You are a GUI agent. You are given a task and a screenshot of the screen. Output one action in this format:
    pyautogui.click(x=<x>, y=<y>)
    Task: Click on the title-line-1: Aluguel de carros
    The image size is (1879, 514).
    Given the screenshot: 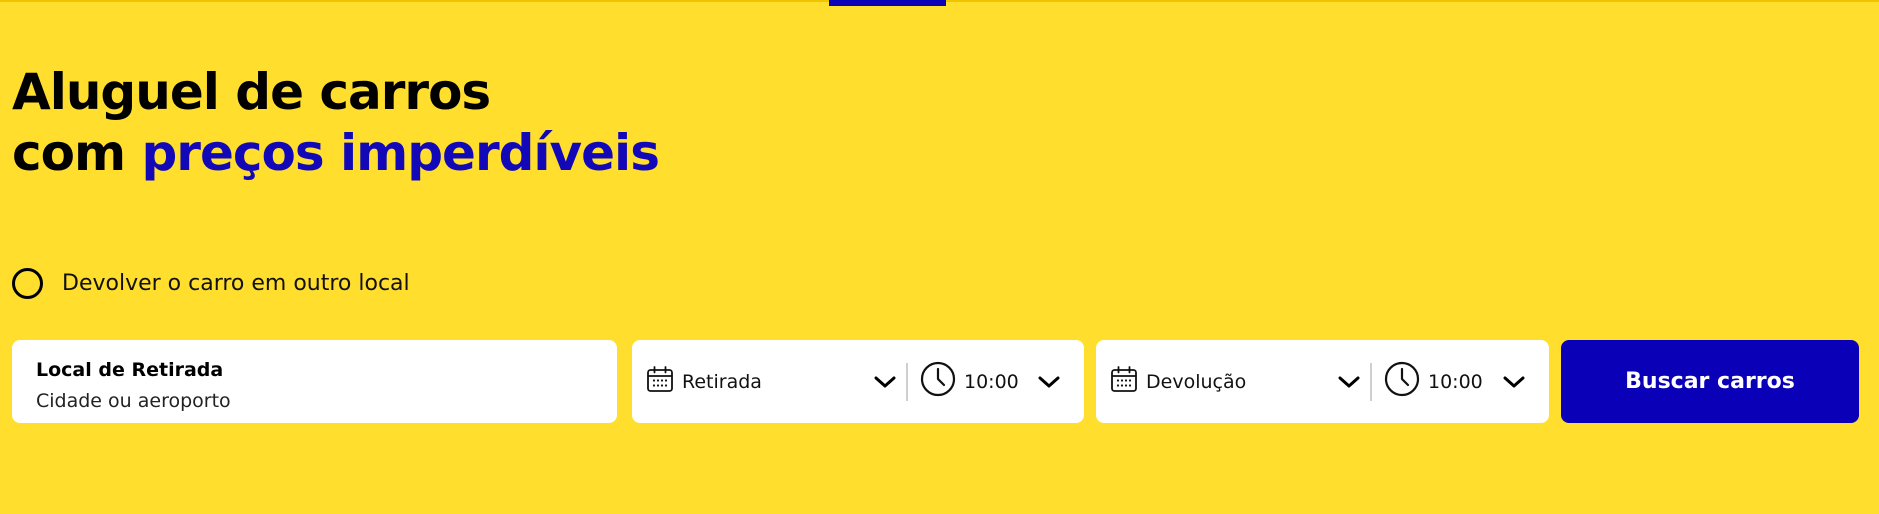 What is the action you would take?
    pyautogui.click(x=251, y=92)
    